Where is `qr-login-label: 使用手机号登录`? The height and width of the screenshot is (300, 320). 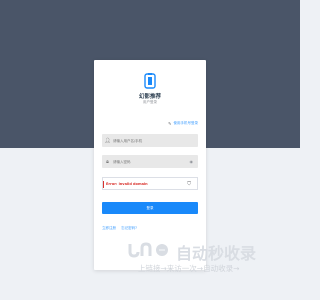
qr-login-label: 使用手机号登录 is located at coordinates (186, 123).